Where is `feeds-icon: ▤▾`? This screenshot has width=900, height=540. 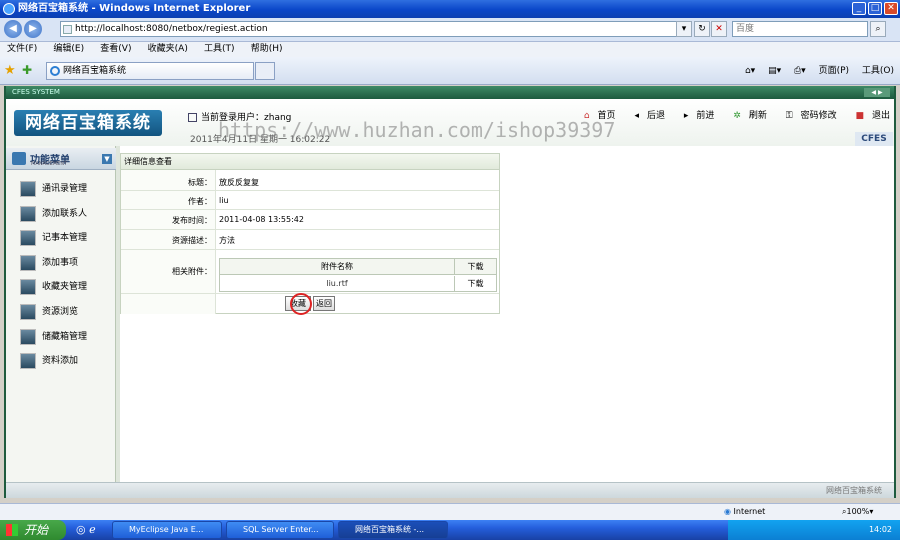
feeds-icon: ▤▾ is located at coordinates (774, 71).